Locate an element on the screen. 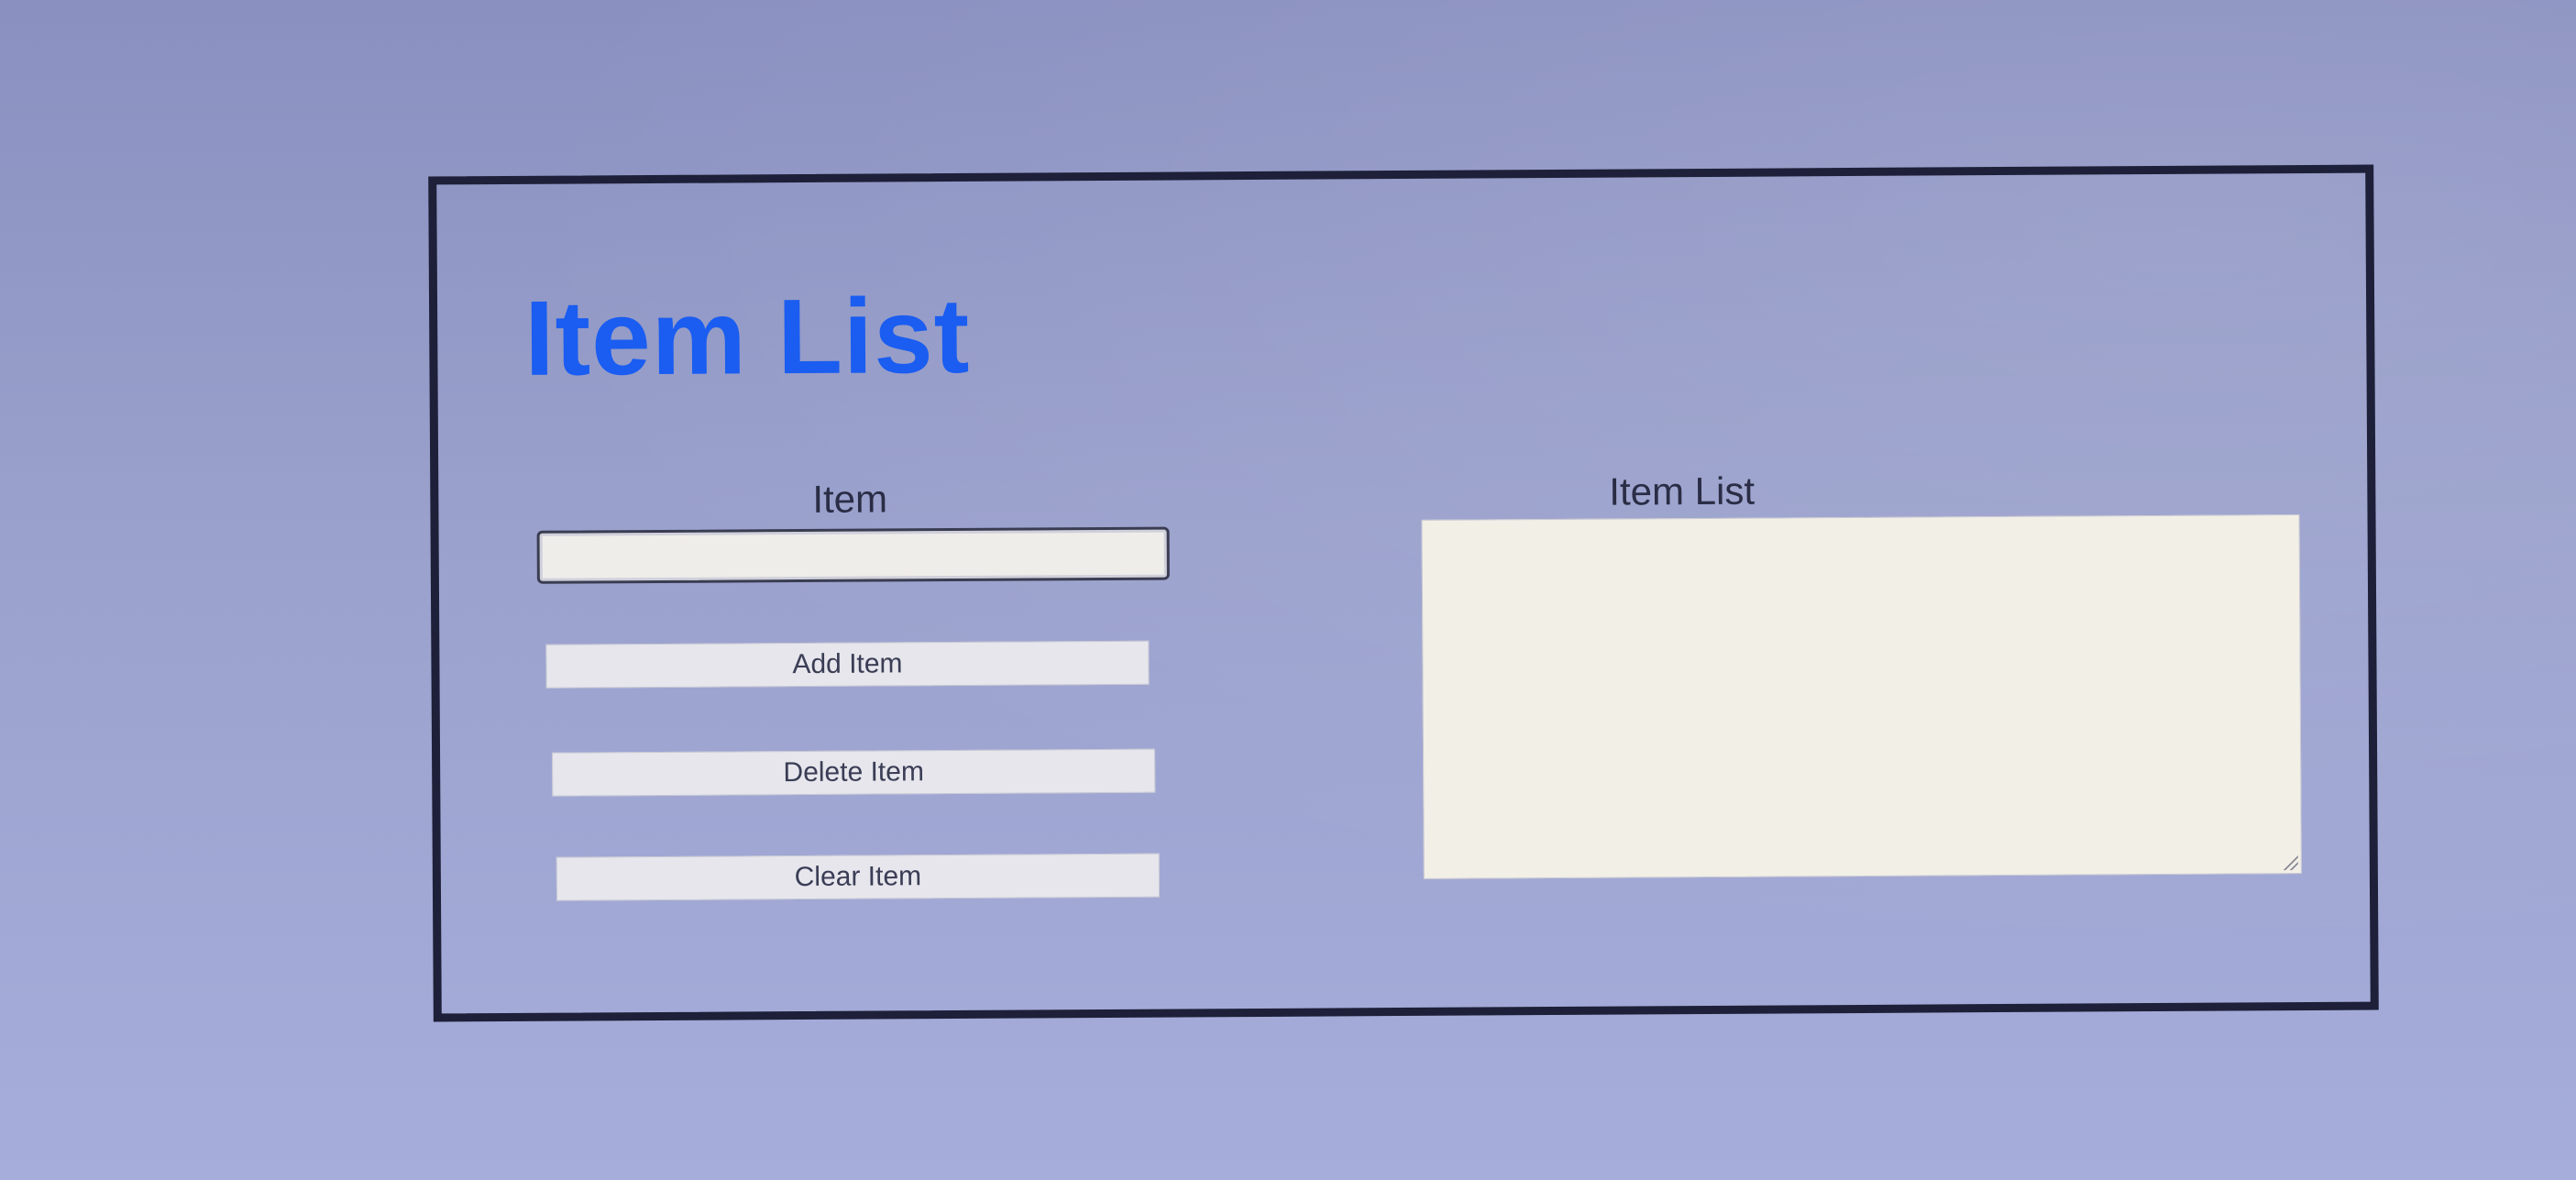 The width and height of the screenshot is (2576, 1180). item-list-label: Item List is located at coordinates (1683, 491).